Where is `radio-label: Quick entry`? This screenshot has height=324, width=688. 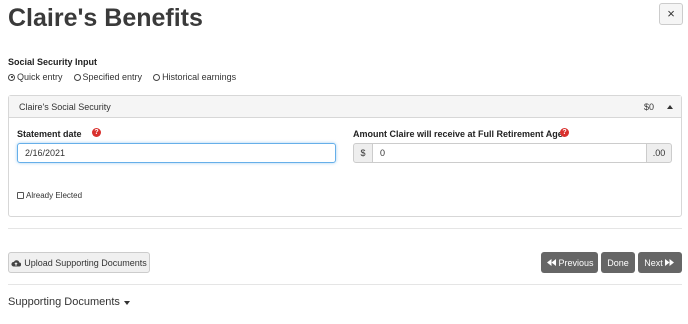 radio-label: Quick entry is located at coordinates (40, 77).